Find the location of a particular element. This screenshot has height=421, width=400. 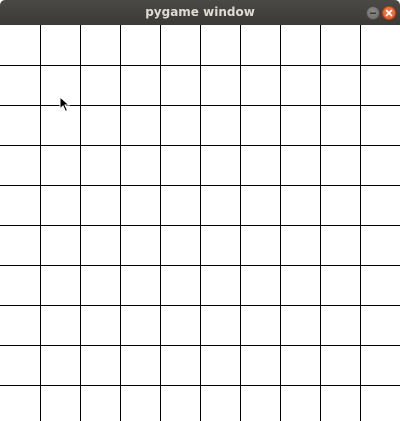

window-title: pygame window is located at coordinates (200, 12).